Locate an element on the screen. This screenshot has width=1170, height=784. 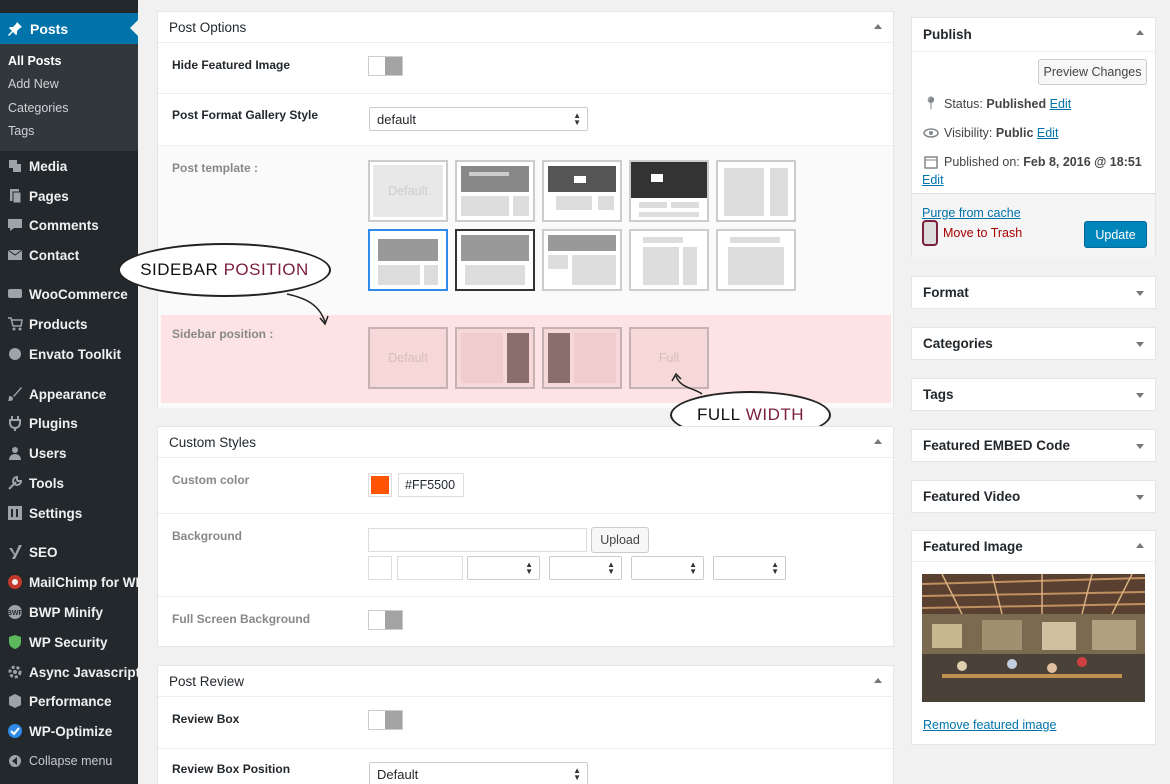
visibility-label: Visibility: is located at coordinates (968, 133).